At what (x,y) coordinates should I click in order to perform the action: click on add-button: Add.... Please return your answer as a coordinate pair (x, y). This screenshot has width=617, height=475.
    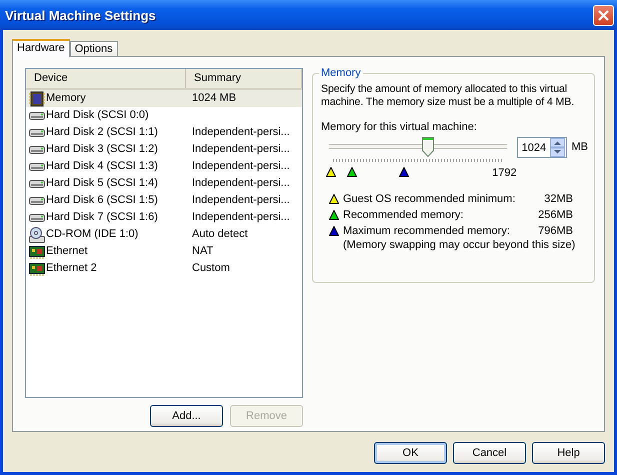
    Looking at the image, I should click on (186, 416).